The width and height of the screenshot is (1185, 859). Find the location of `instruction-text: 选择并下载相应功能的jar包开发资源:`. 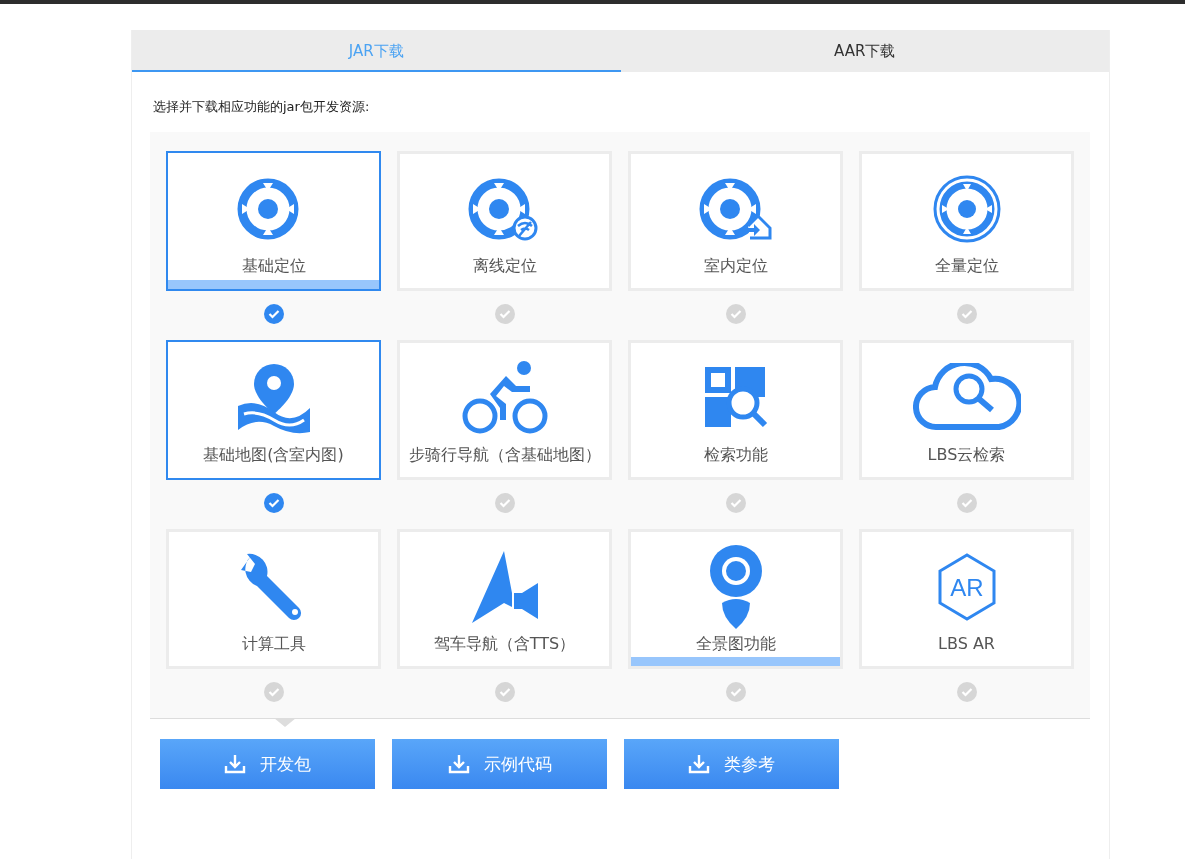

instruction-text: 选择并下载相应功能的jar包开发资源: is located at coordinates (262, 107).